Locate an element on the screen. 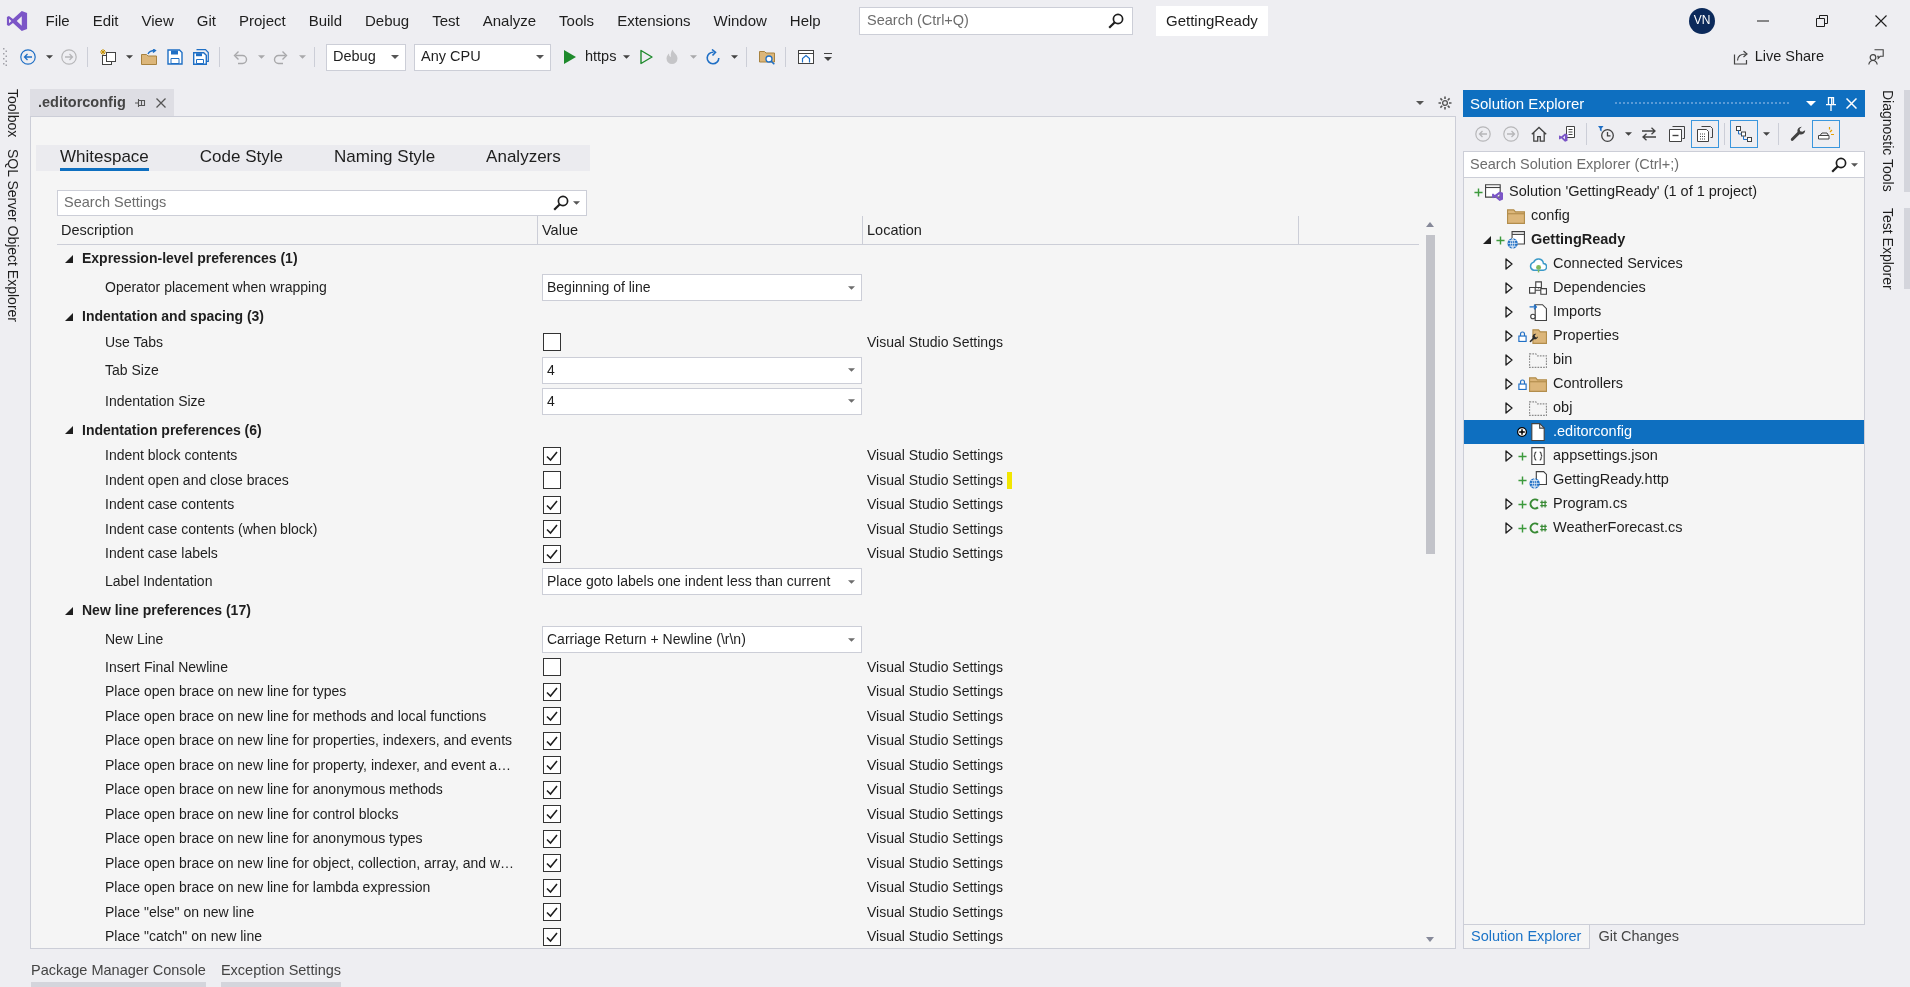  menu-item: Analyze is located at coordinates (509, 20).